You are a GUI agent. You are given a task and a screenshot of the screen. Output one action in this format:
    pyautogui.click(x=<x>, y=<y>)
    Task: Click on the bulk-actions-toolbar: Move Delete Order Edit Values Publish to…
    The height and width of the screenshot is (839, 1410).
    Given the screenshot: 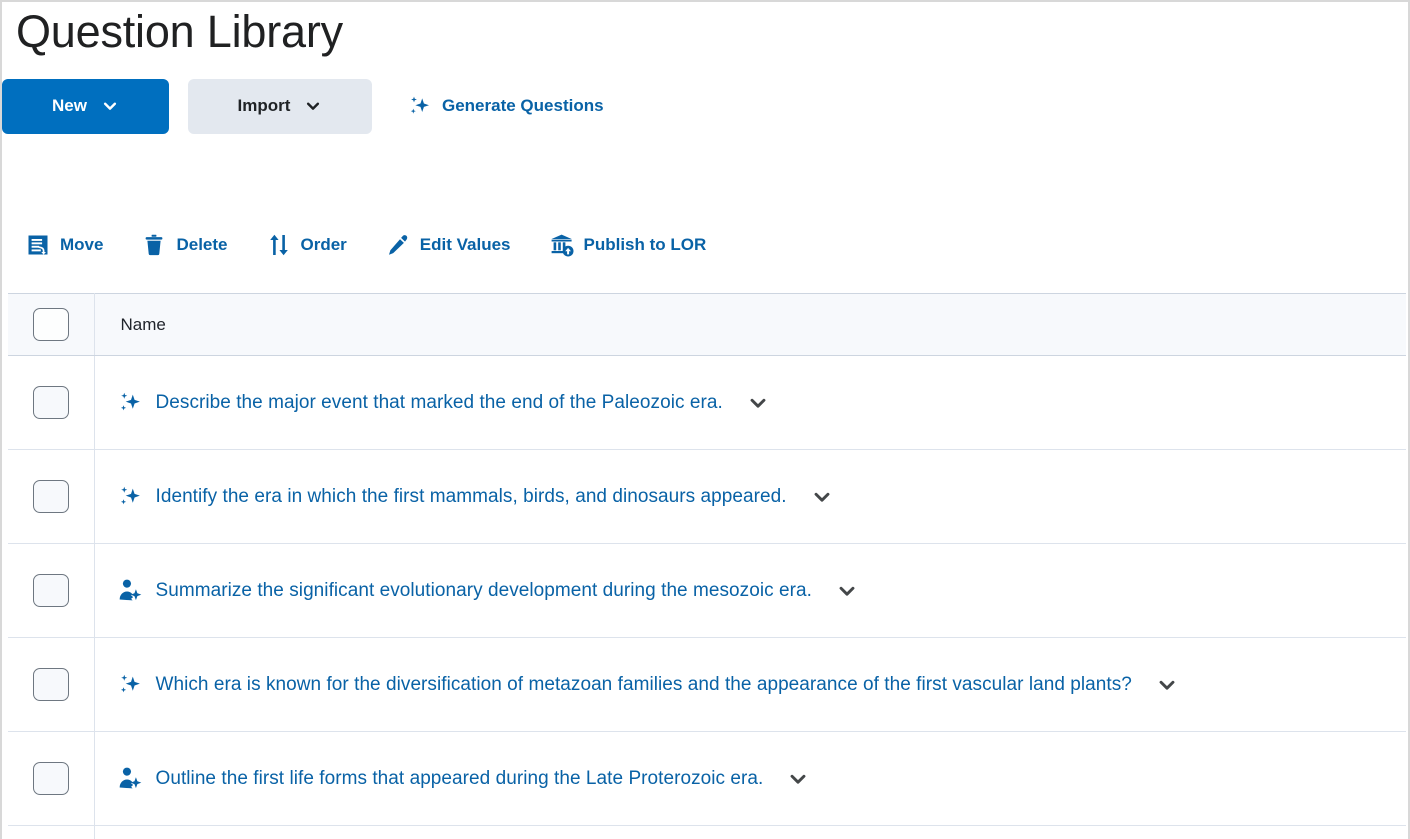 What is the action you would take?
    pyautogui.click(x=373, y=245)
    